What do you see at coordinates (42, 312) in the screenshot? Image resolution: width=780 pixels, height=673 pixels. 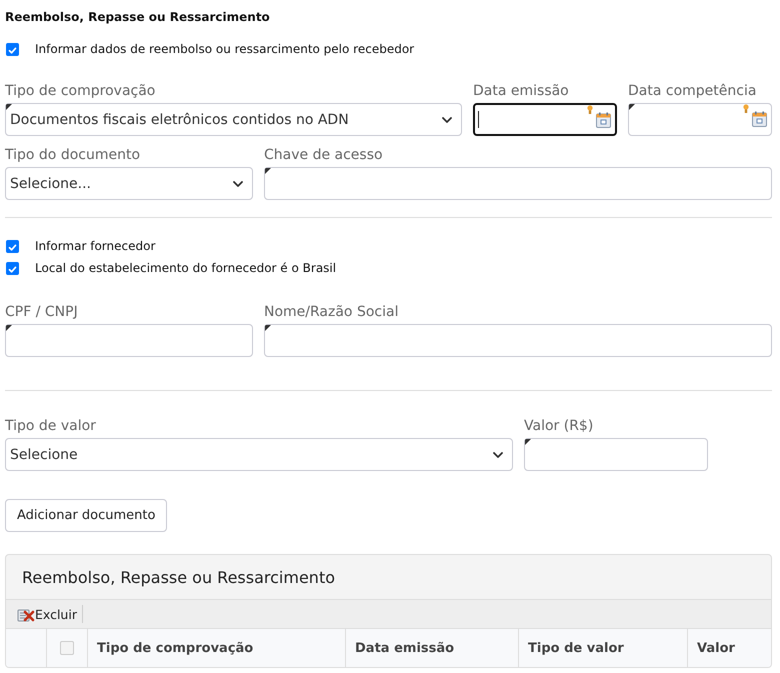 I see `field-label: CPF / CNPJ` at bounding box center [42, 312].